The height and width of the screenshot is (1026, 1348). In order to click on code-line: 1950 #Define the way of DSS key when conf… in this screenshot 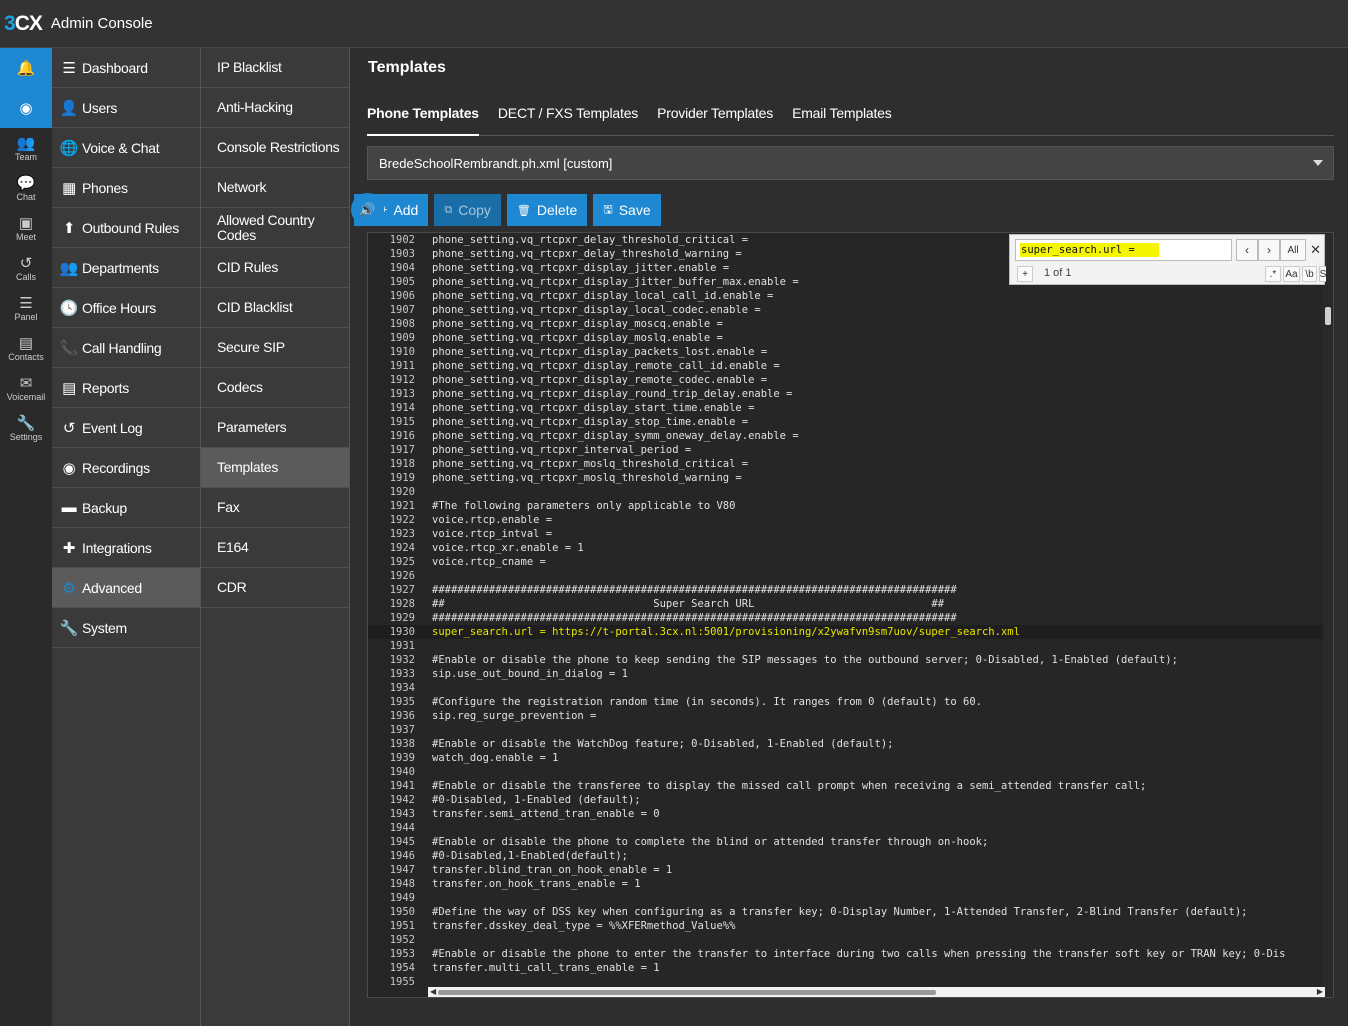, I will do `click(846, 912)`.